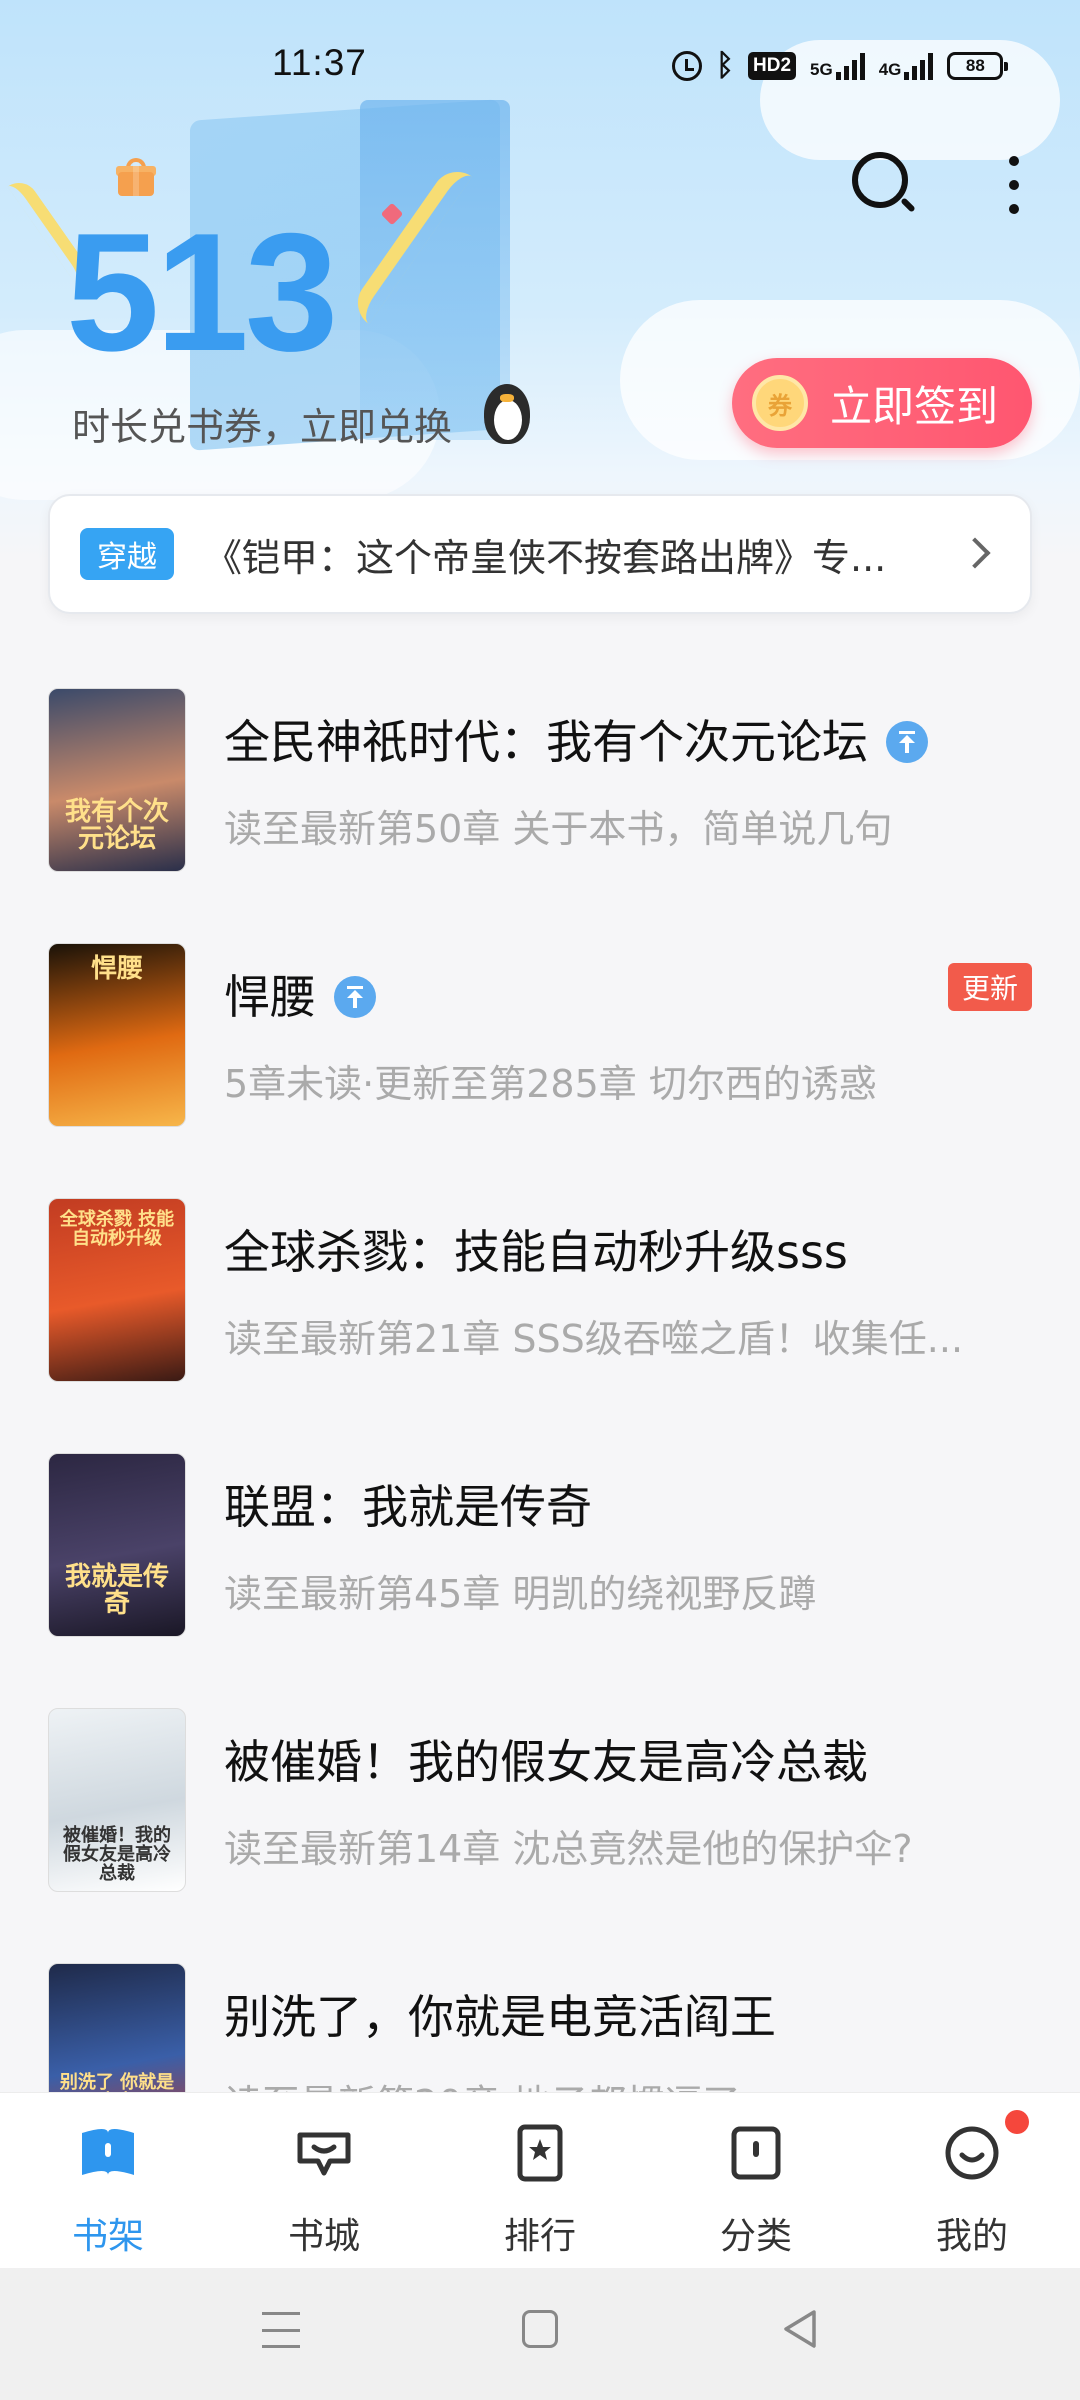  What do you see at coordinates (117, 780) in the screenshot?
I see `book-cover: 我有个次元论坛` at bounding box center [117, 780].